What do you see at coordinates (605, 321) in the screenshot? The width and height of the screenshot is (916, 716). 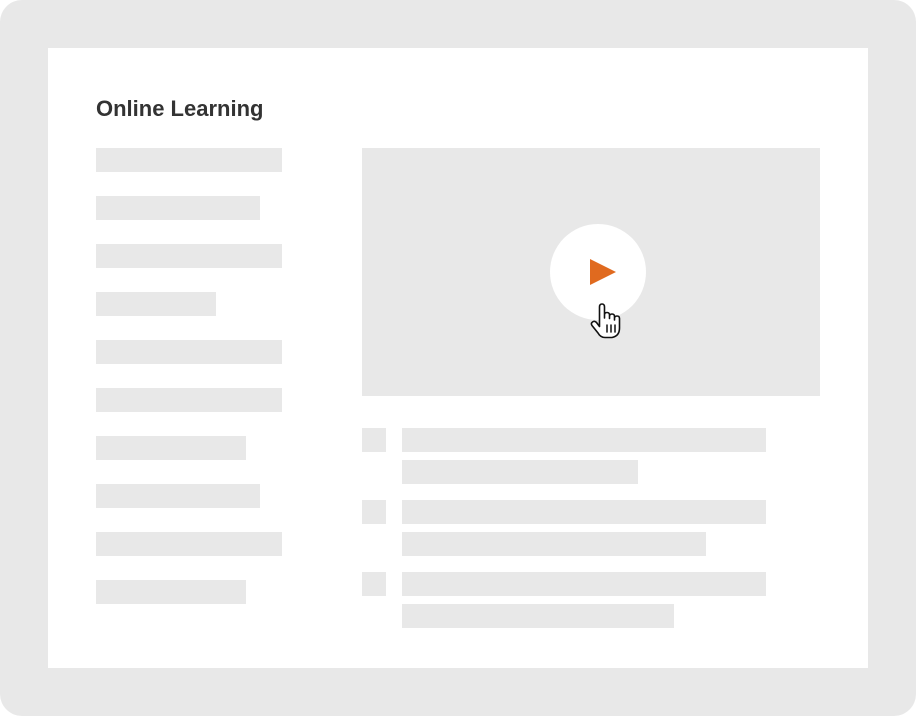 I see `hand-pointer-icon` at bounding box center [605, 321].